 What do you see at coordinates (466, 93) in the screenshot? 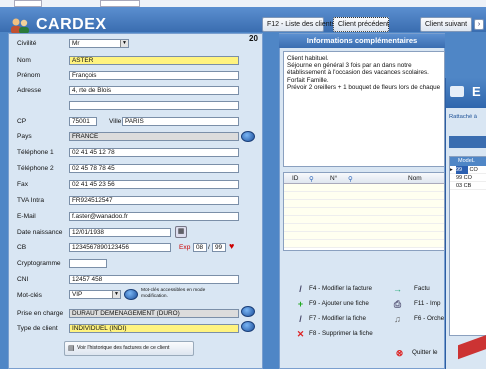
I see `secondary-window-titlebar: E` at bounding box center [466, 93].